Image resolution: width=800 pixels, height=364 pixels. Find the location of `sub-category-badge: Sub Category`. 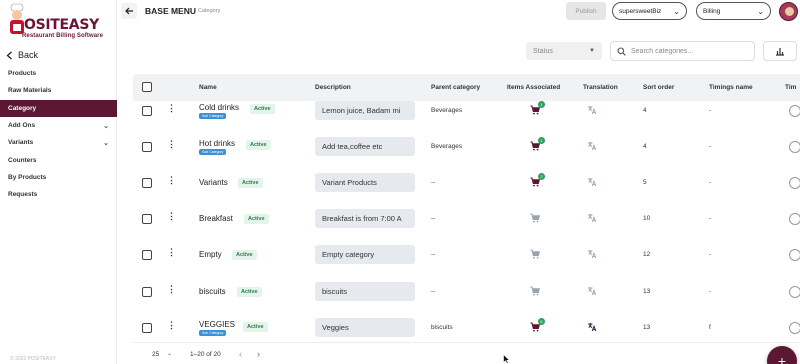

sub-category-badge: Sub Category is located at coordinates (213, 116).